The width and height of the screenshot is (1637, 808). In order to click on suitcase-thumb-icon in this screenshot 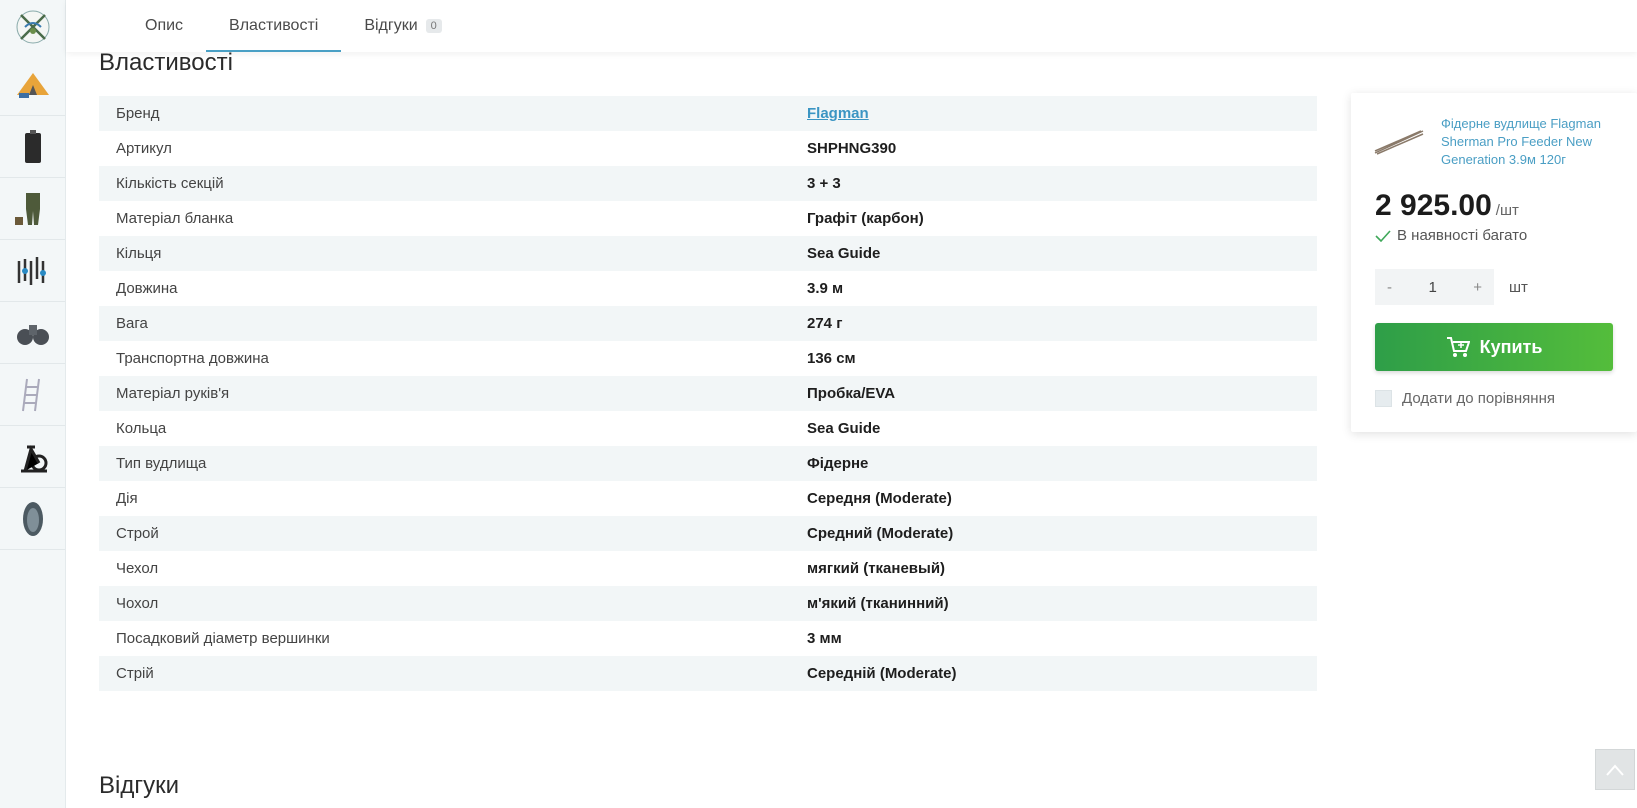, I will do `click(32, 146)`.